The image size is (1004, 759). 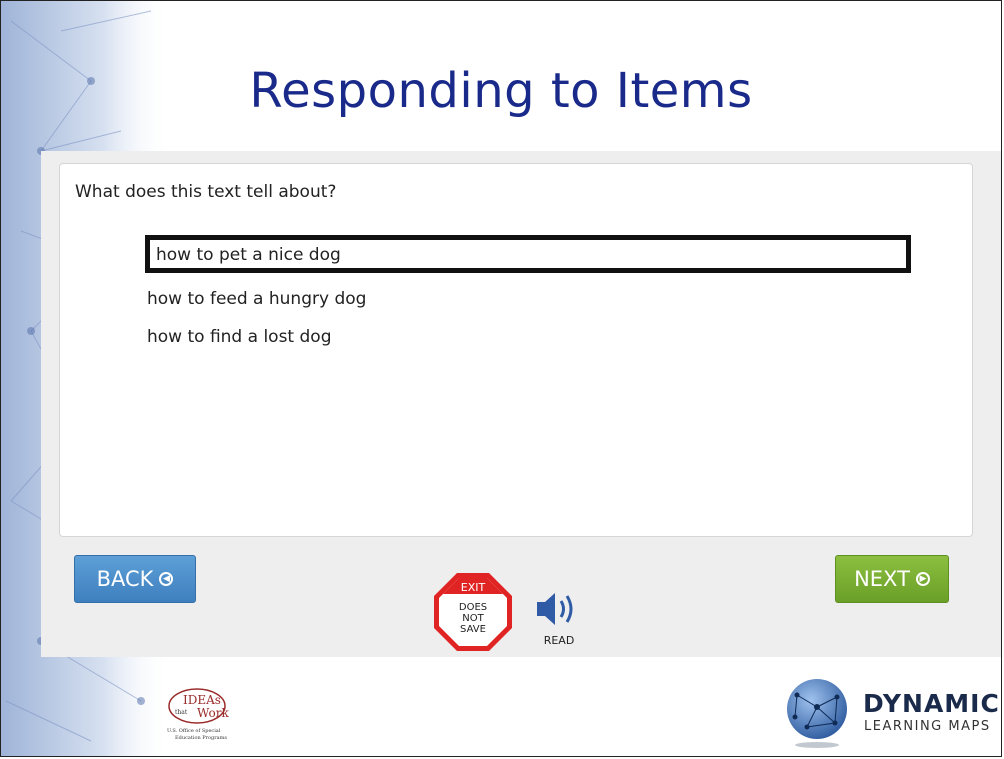 I want to click on next-button: NEXT ▶, so click(x=892, y=579).